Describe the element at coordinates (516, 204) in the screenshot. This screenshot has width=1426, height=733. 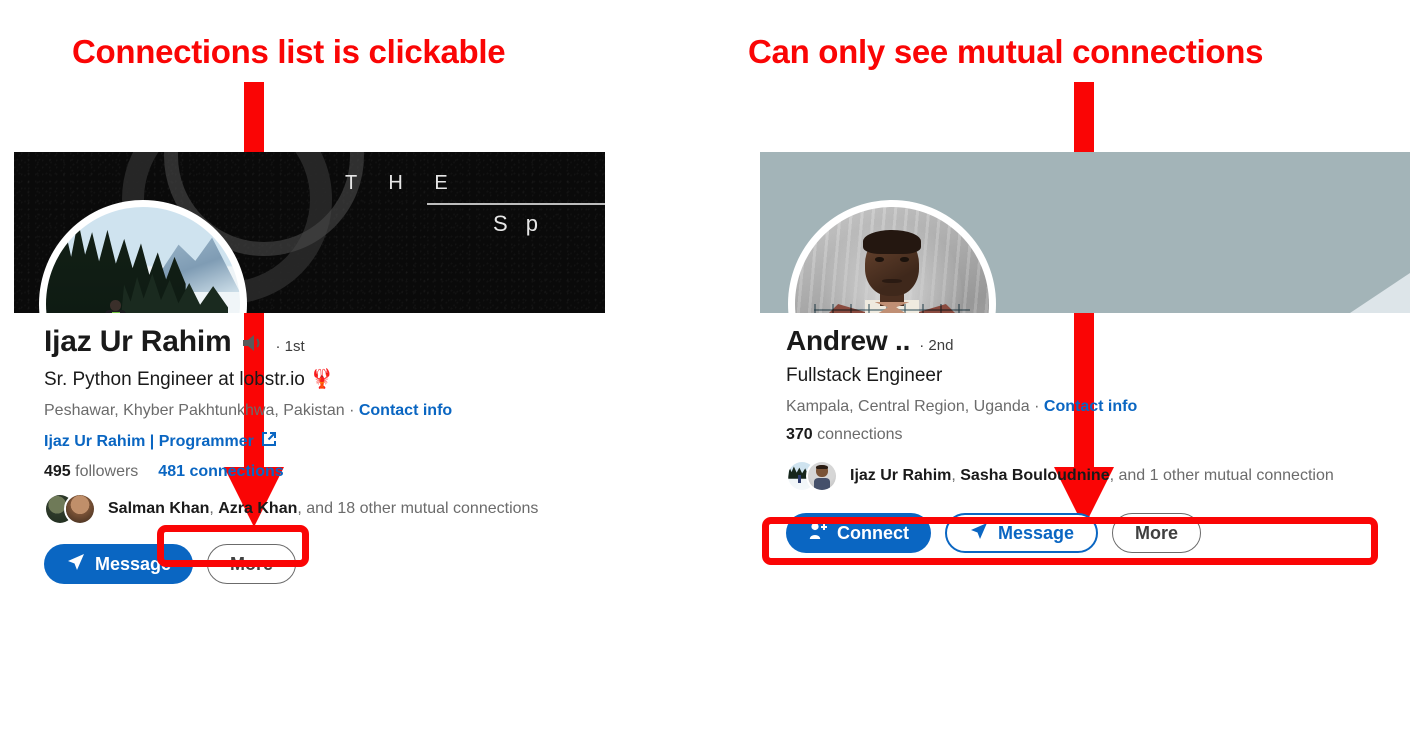
I see `banner-wordmark-rule` at that location.